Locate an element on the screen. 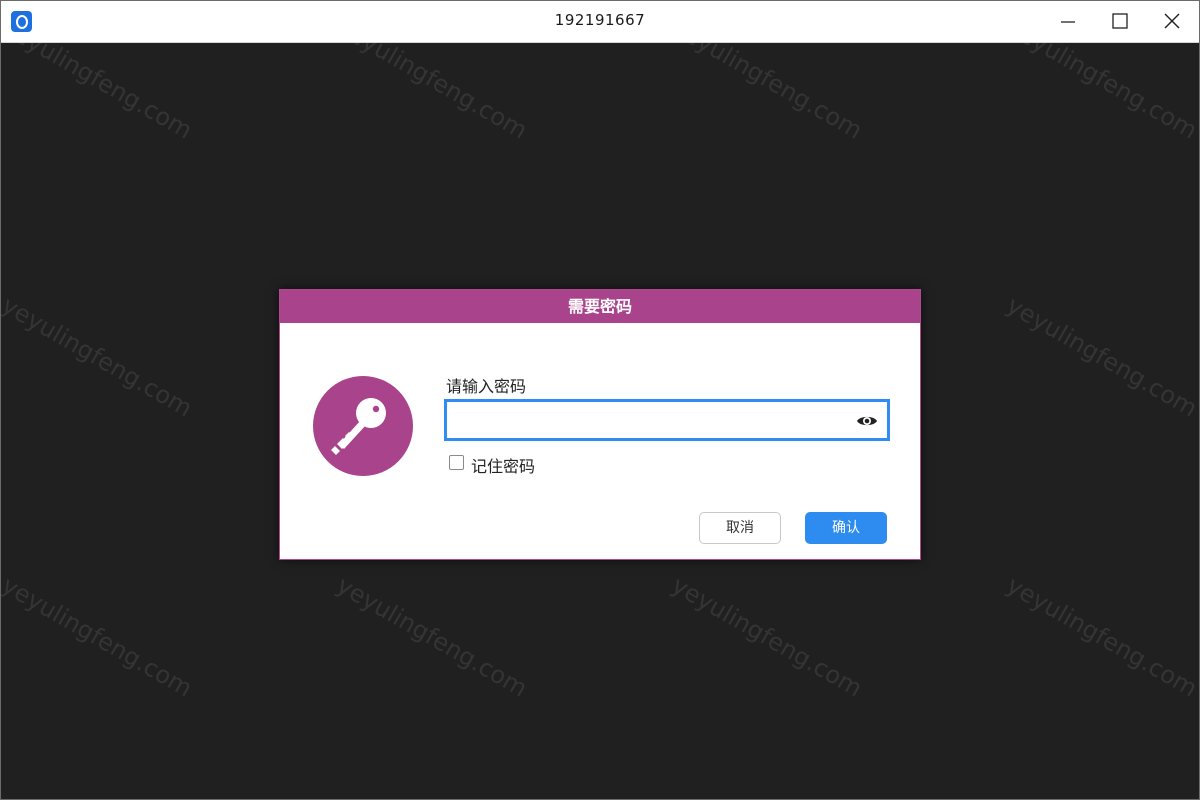  close-icon is located at coordinates (1172, 21).